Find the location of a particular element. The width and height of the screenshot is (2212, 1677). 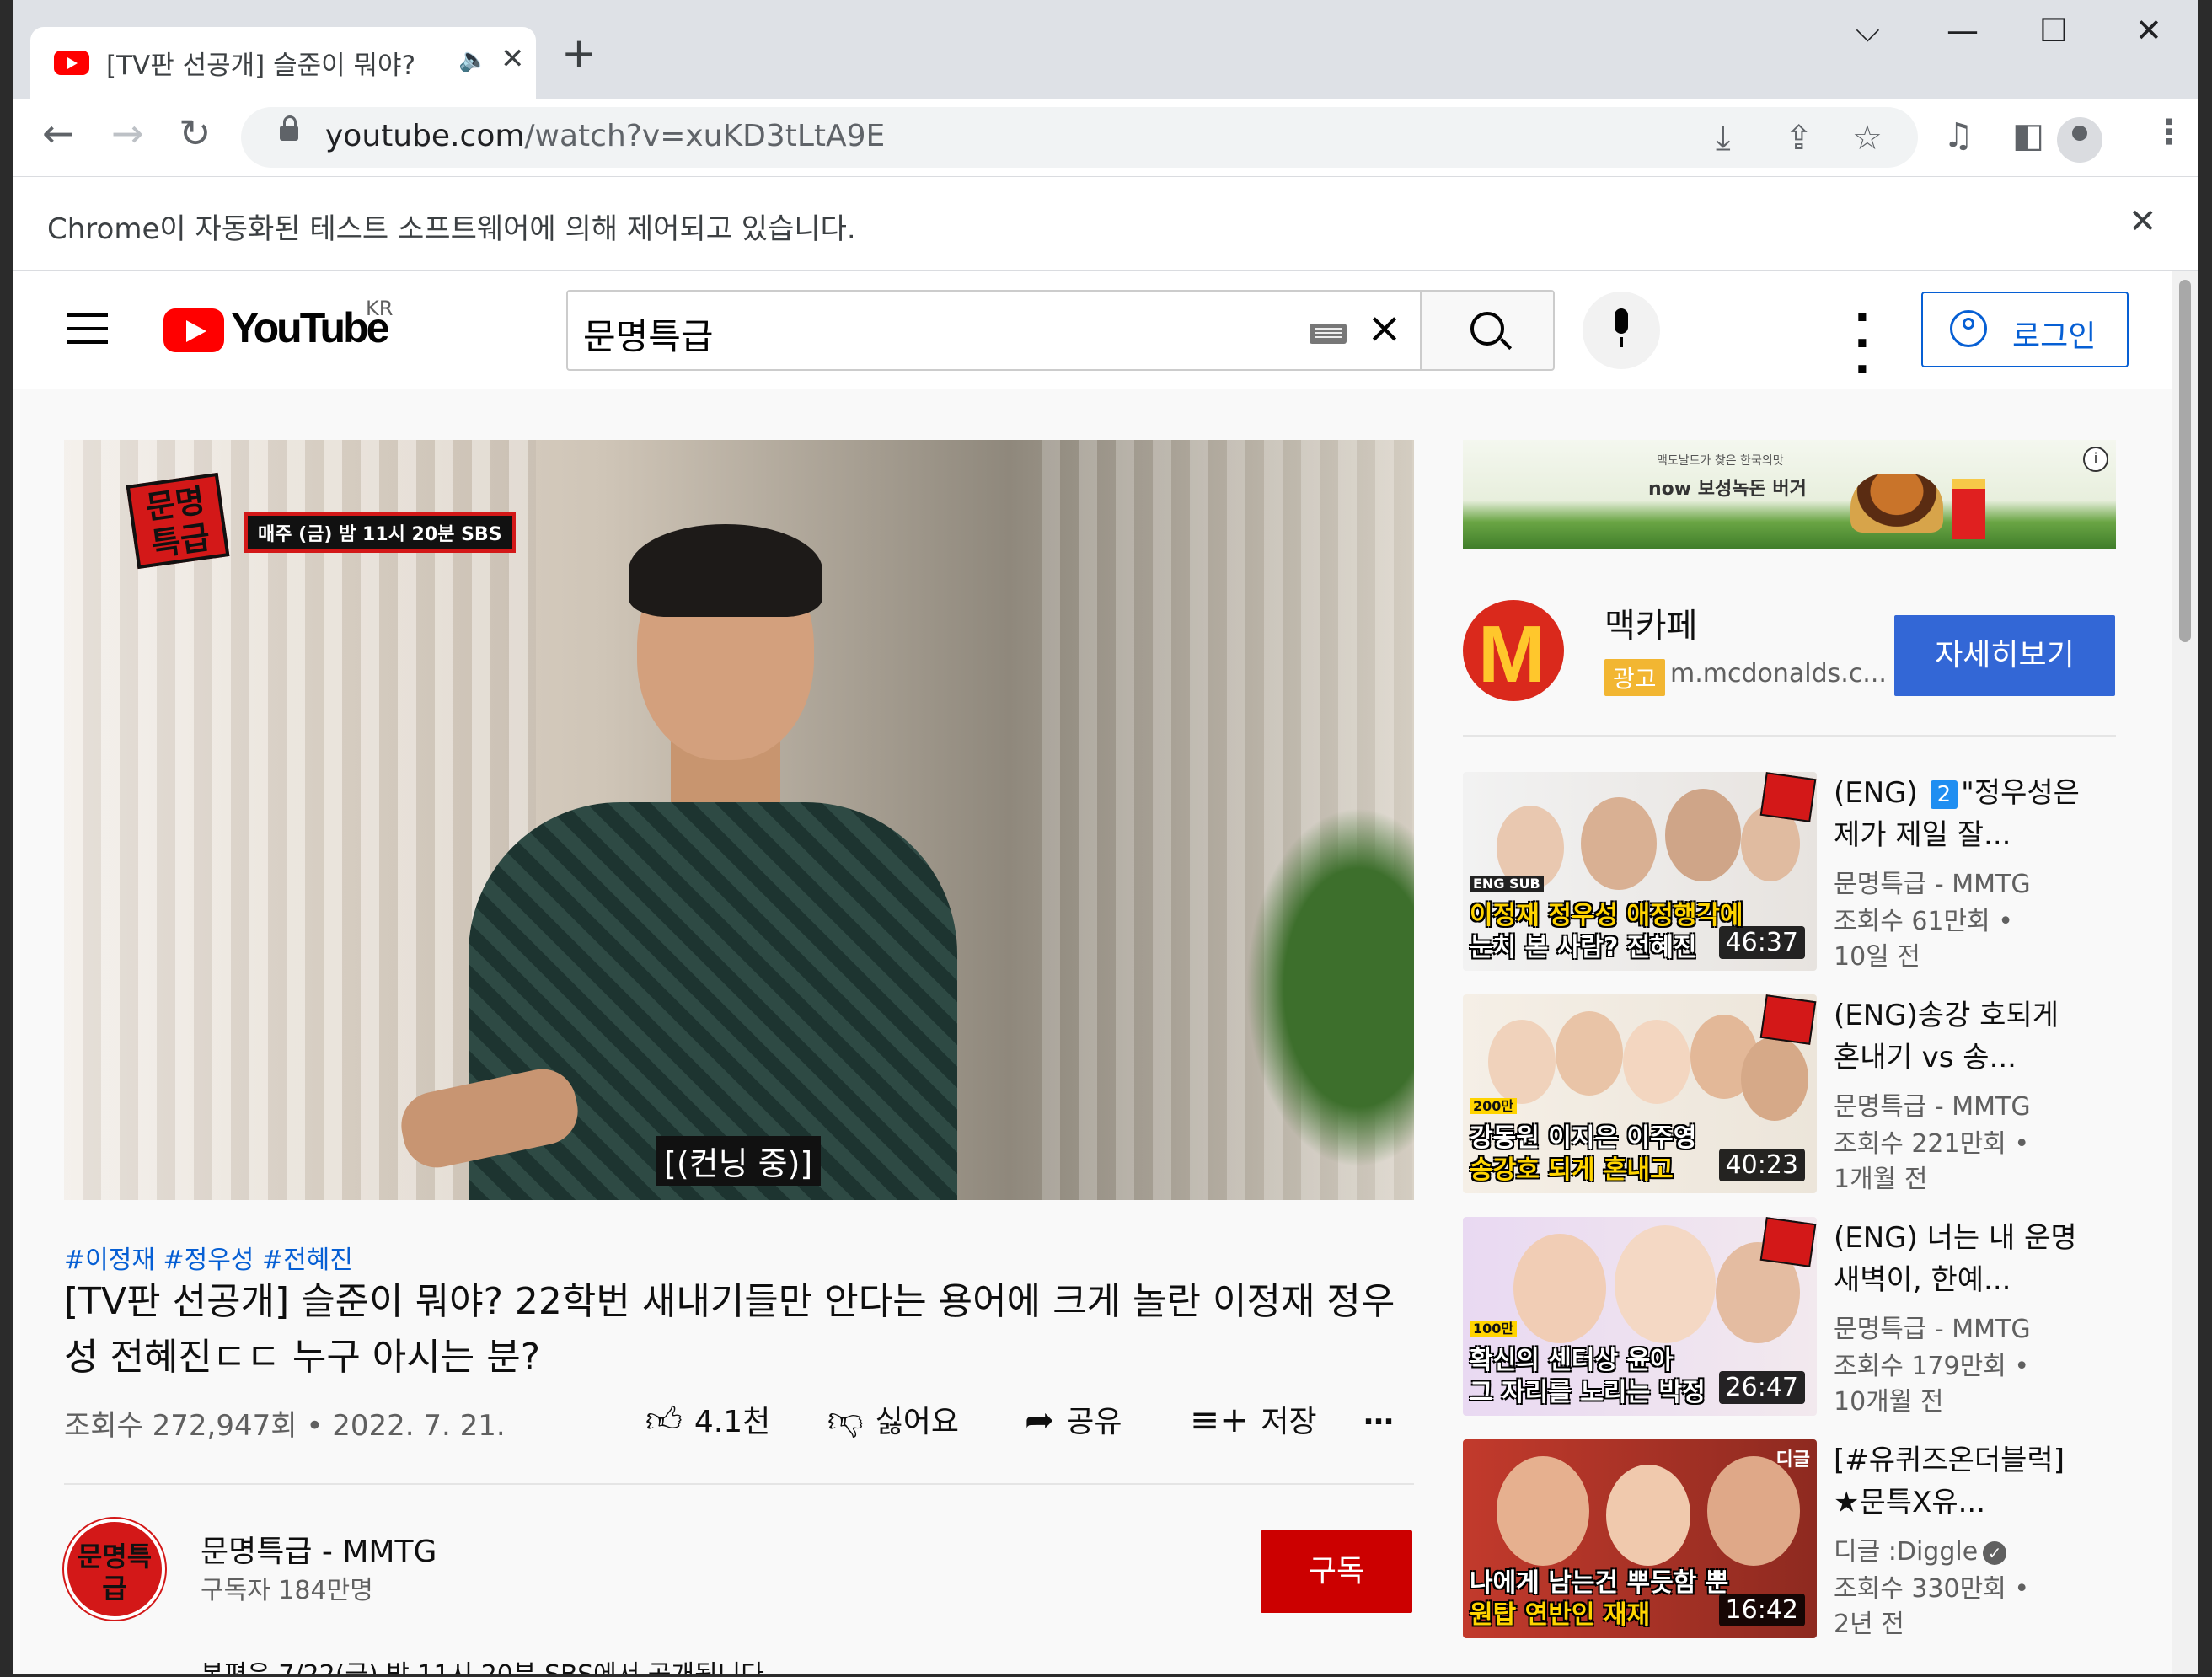

video-duration: 40:23 is located at coordinates (1761, 1165).